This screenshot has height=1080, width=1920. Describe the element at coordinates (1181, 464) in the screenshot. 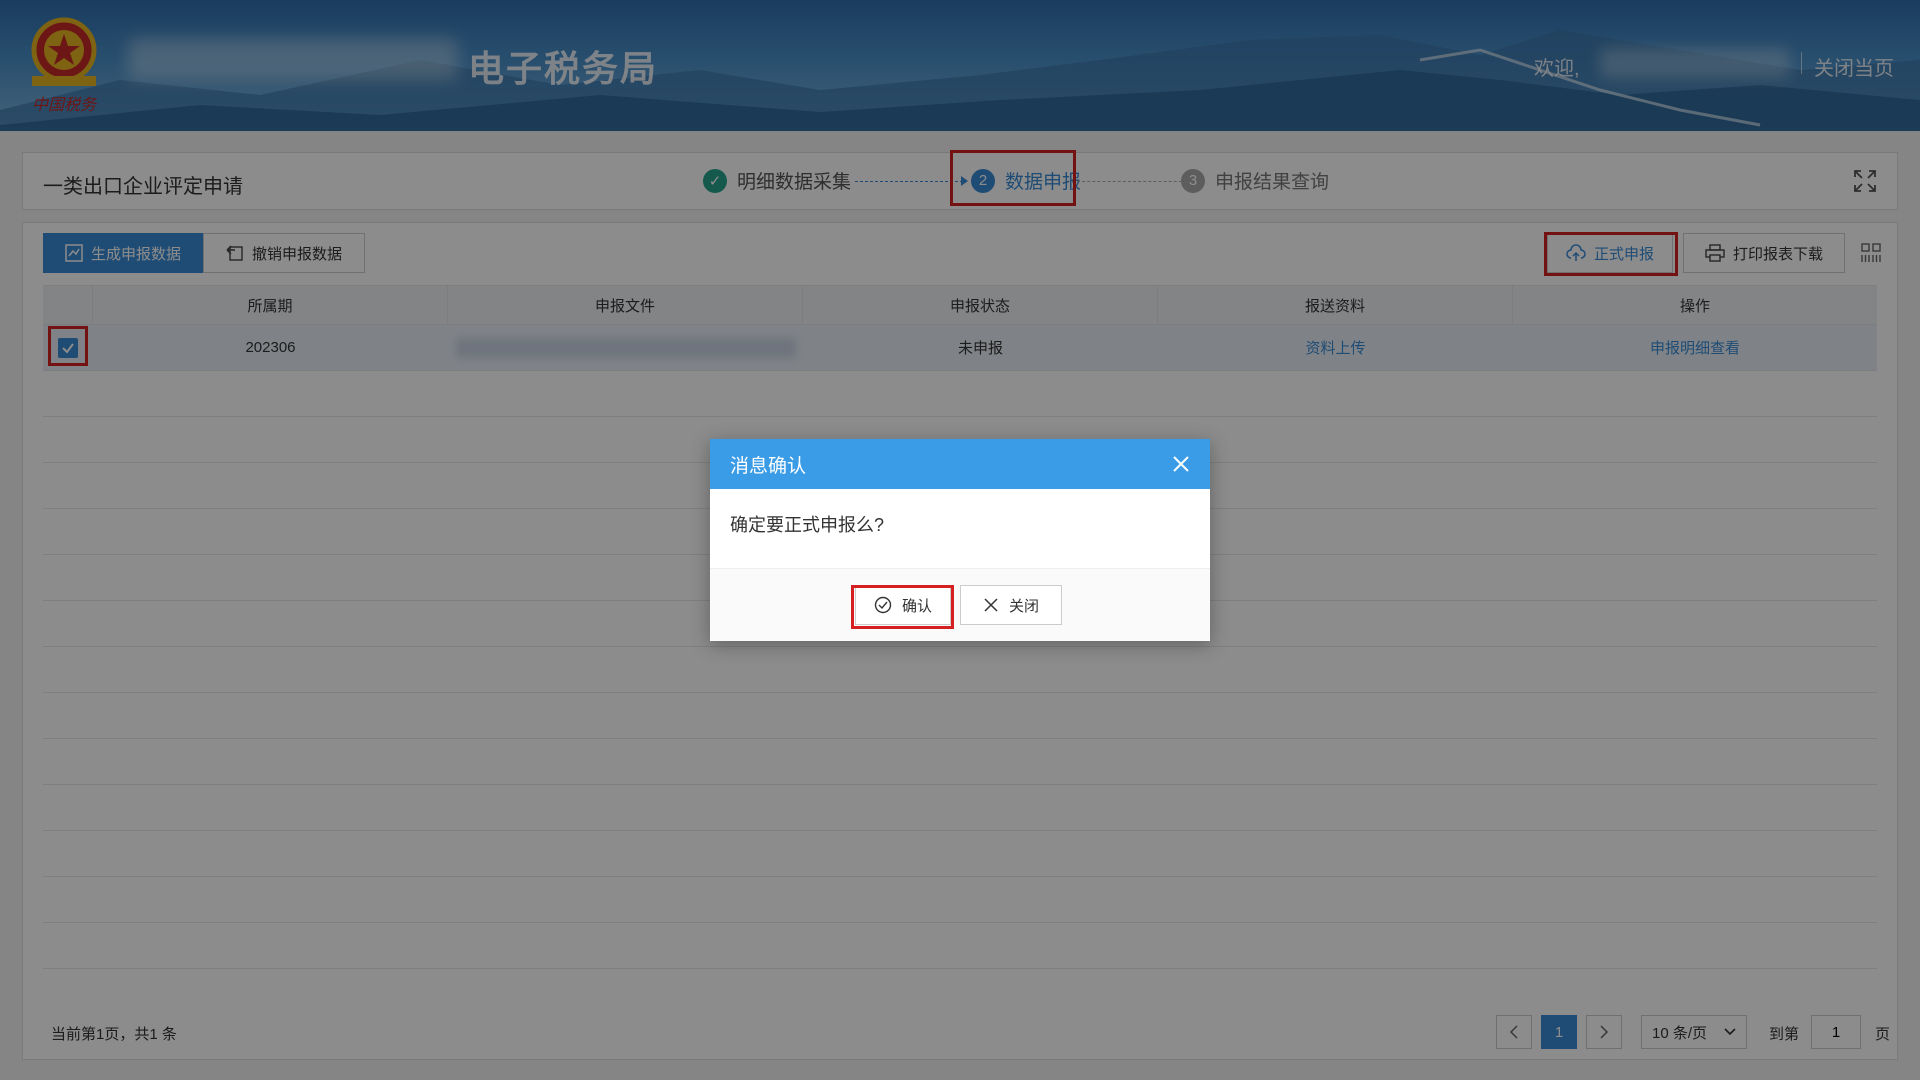

I see `close-icon` at that location.